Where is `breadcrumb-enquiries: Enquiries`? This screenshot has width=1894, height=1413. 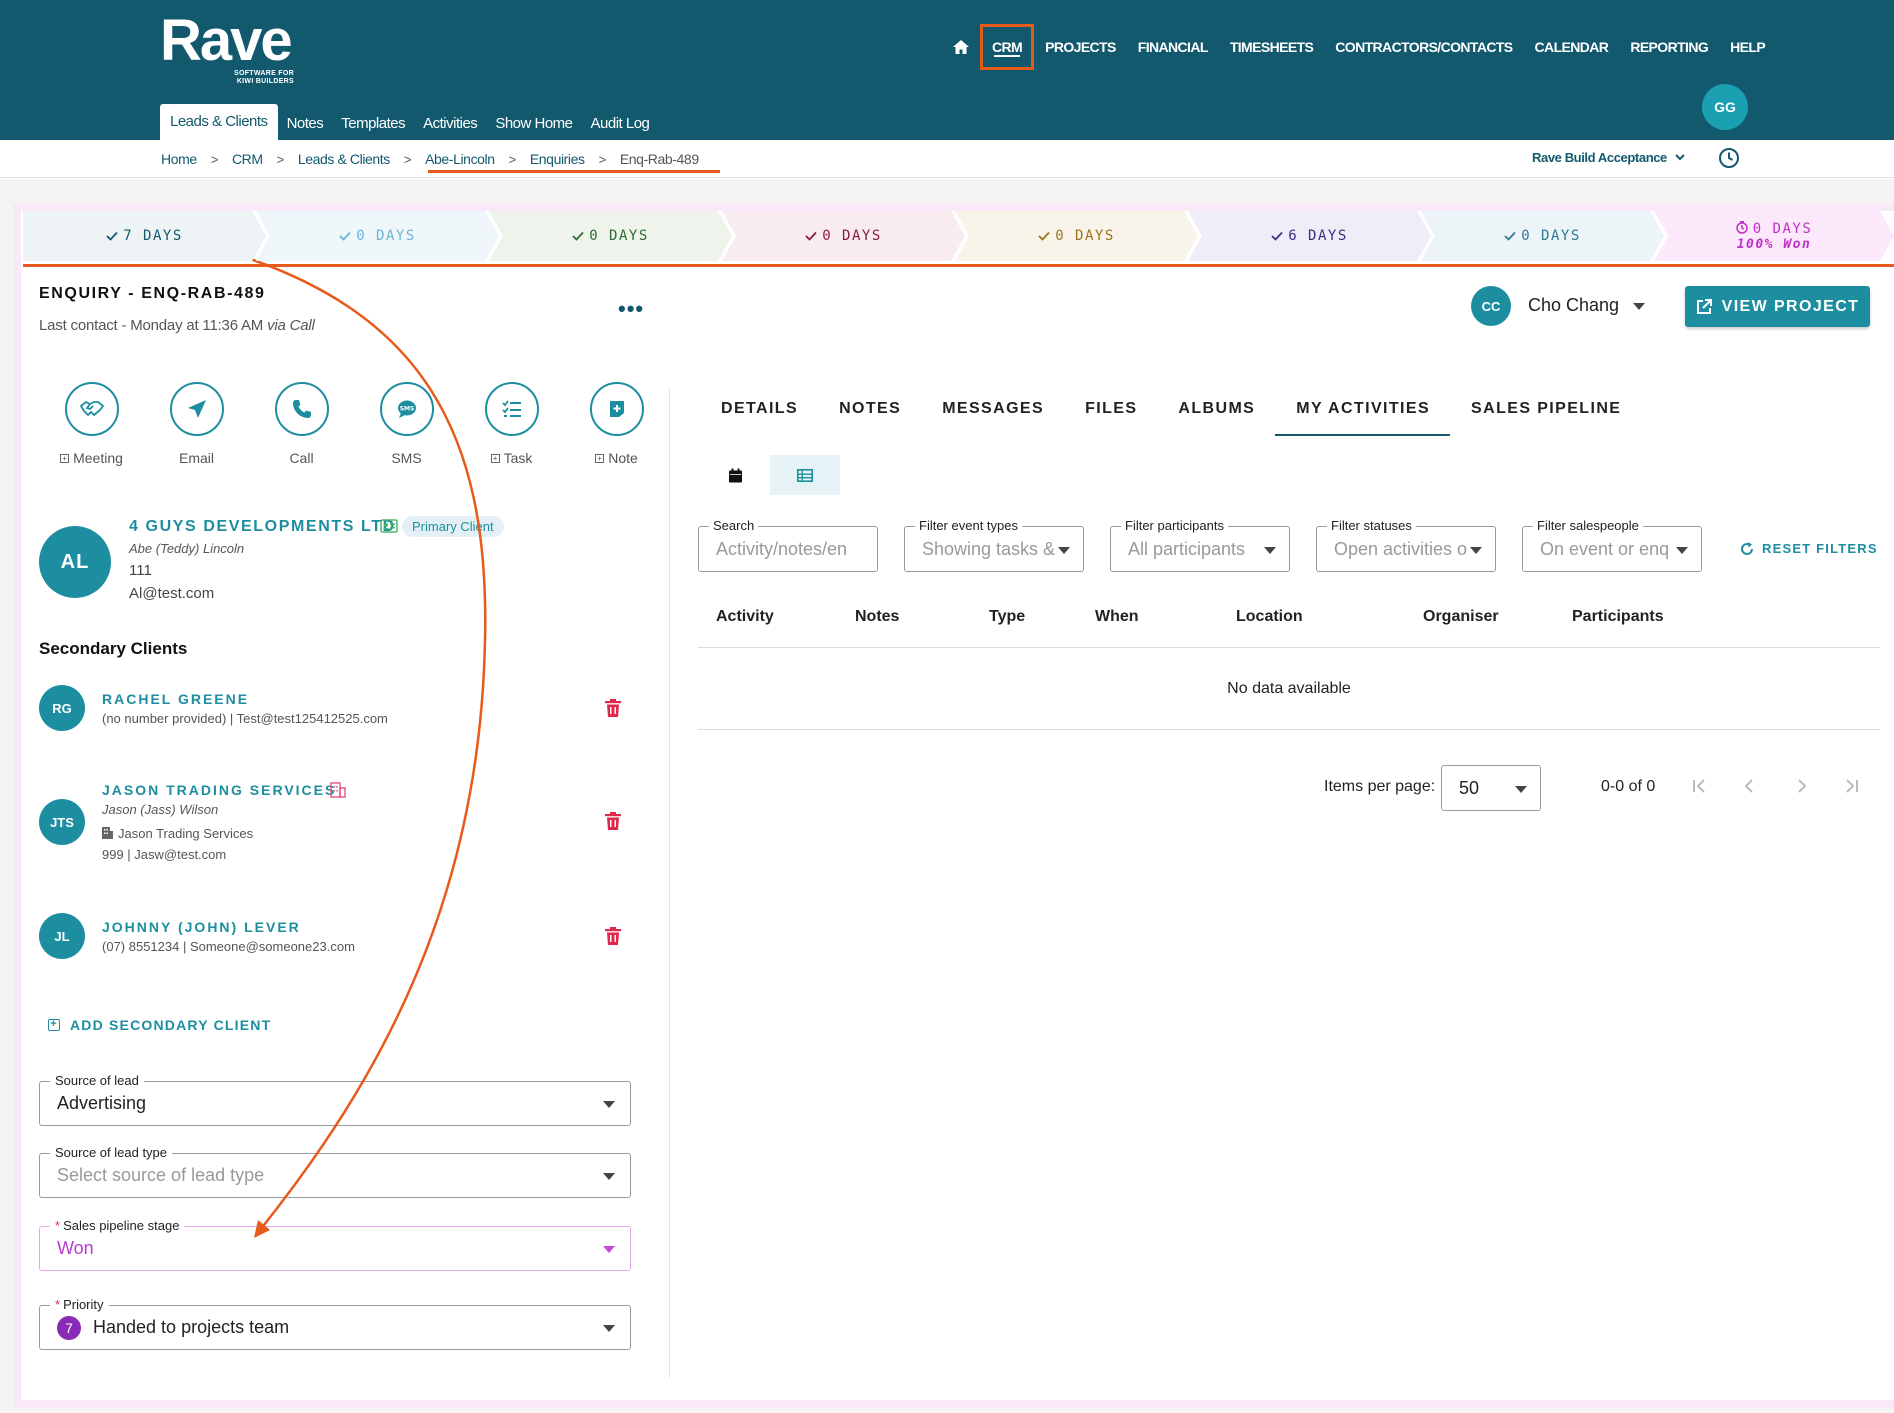 breadcrumb-enquiries: Enquiries is located at coordinates (557, 159).